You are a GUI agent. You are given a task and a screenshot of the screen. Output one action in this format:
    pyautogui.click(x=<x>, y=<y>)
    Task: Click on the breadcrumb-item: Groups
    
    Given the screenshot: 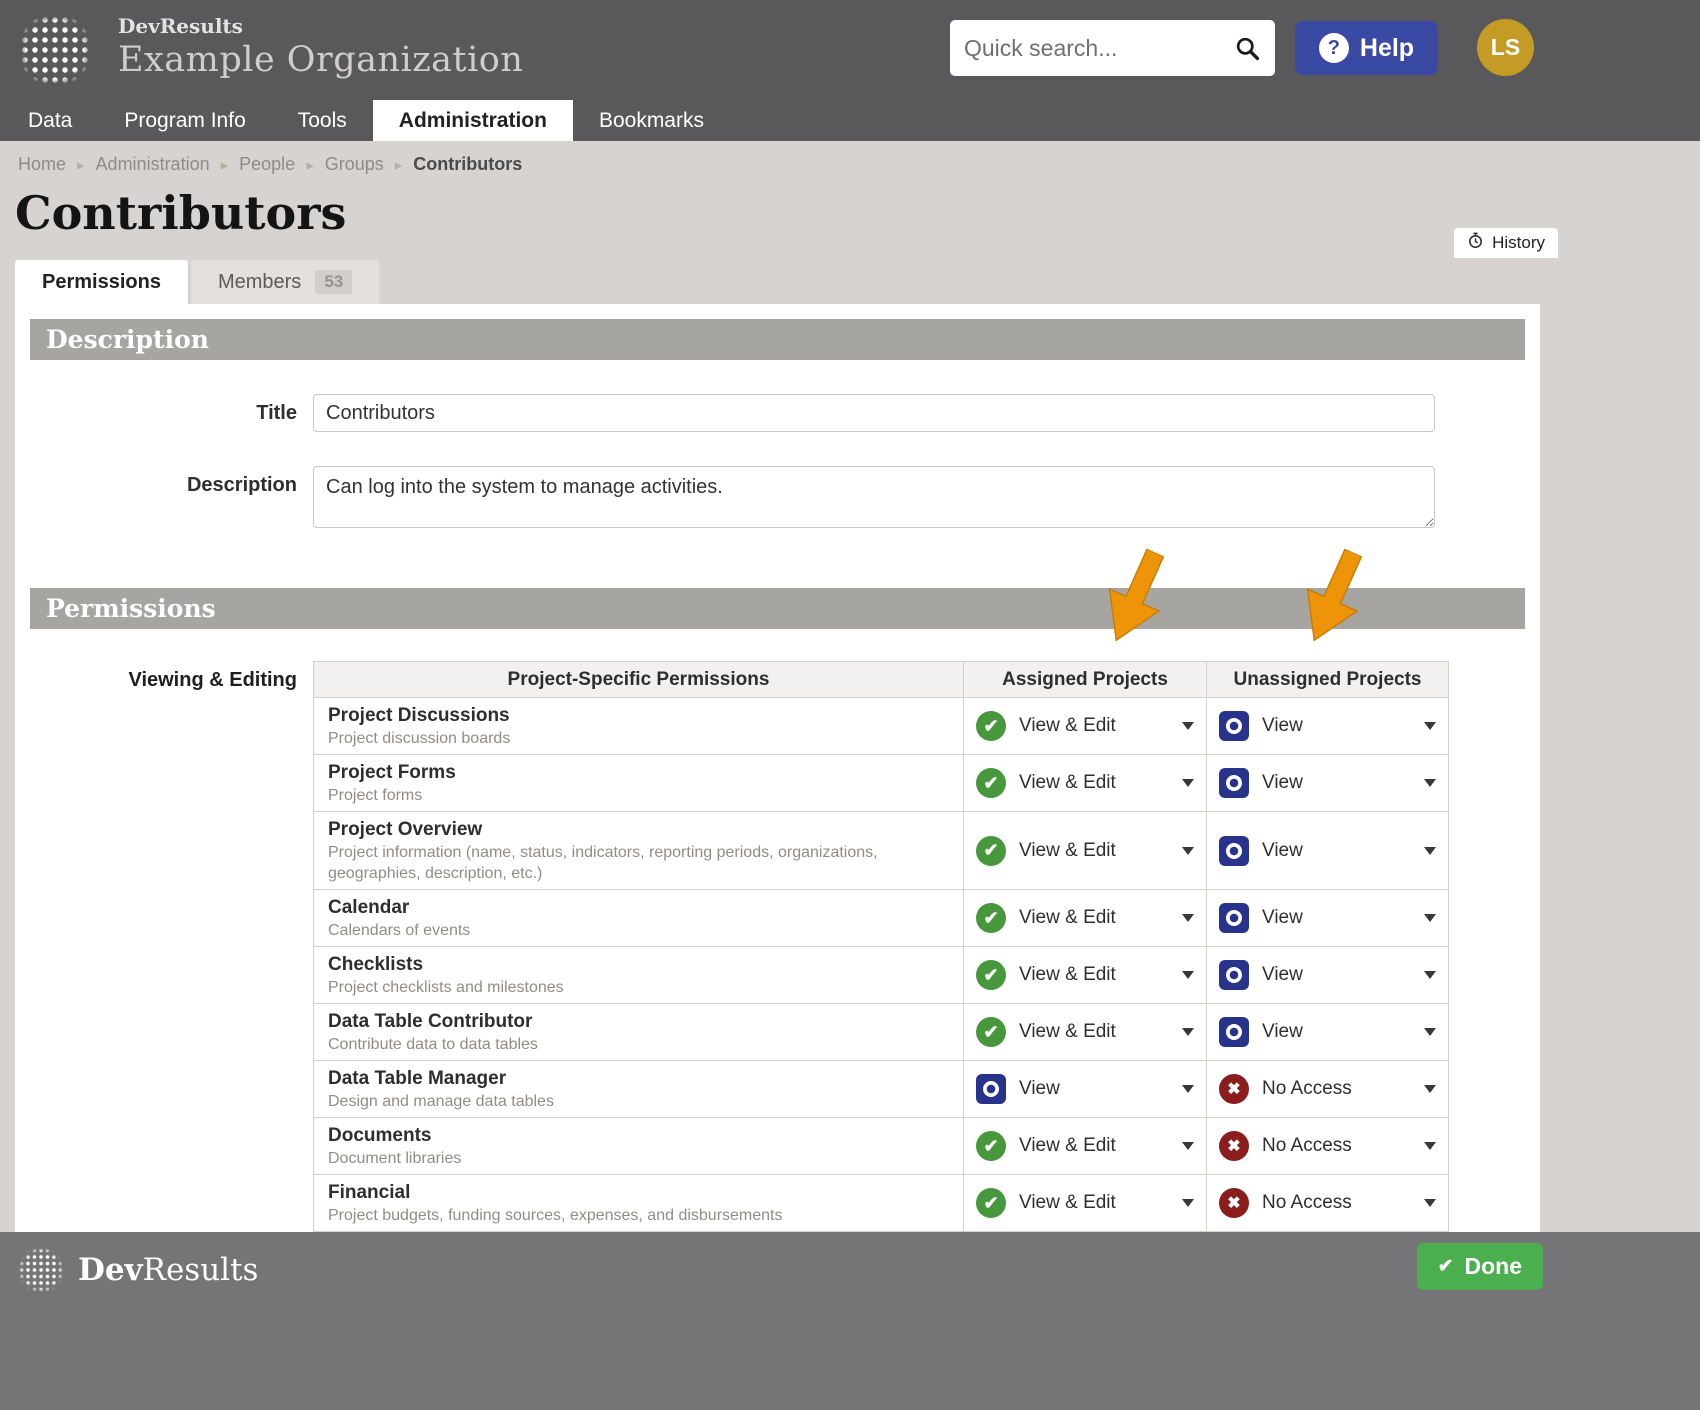 What is the action you would take?
    pyautogui.click(x=354, y=164)
    